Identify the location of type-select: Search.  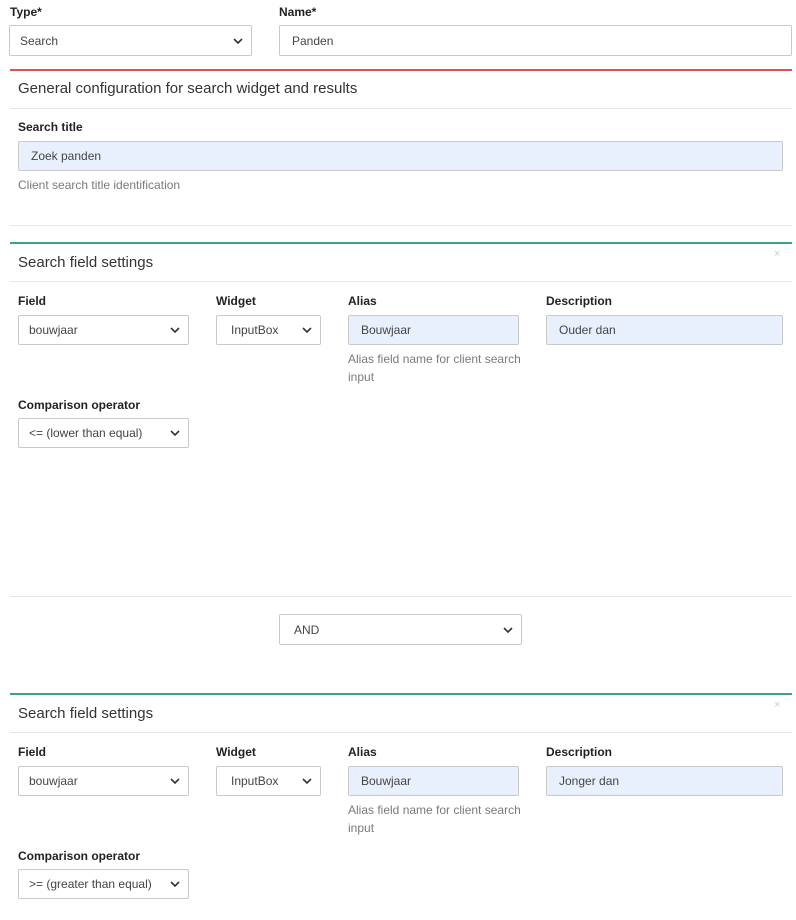
(130, 40).